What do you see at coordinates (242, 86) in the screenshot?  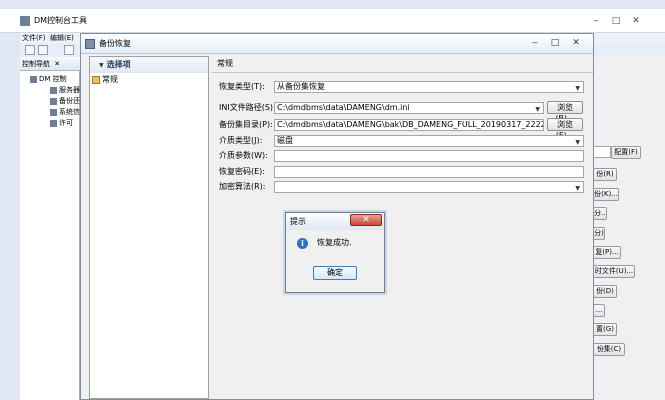 I see `restore-type-label: 恢复类型(T):` at bounding box center [242, 86].